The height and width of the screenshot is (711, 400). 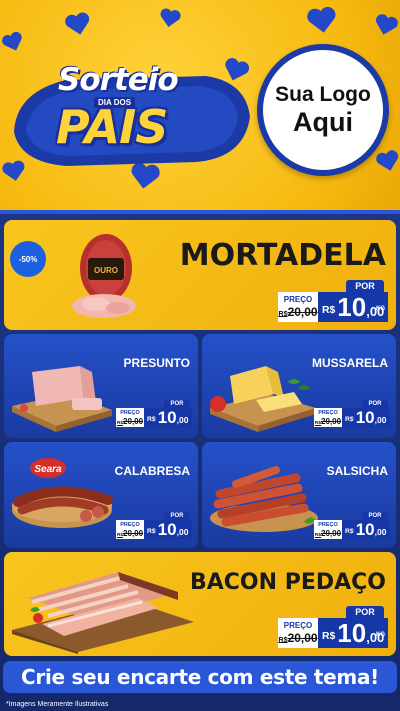 I want to click on product-name: BACON PEDAÇO, so click(x=287, y=582).